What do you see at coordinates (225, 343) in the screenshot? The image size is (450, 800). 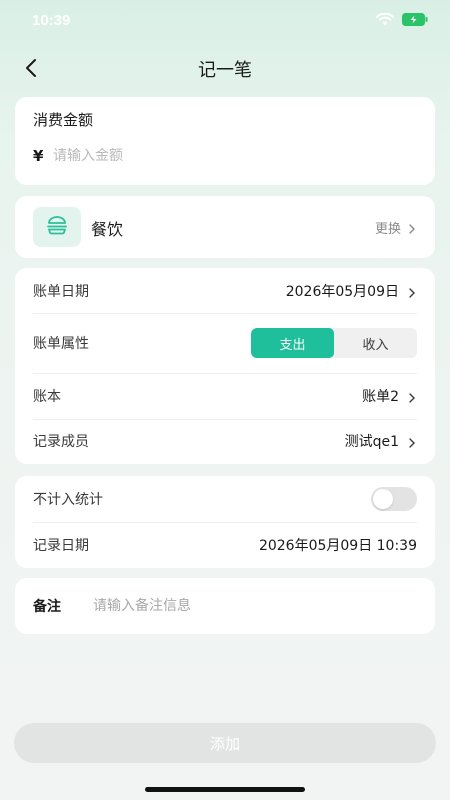 I see `attribute-row: 账单属性 支出 收入` at bounding box center [225, 343].